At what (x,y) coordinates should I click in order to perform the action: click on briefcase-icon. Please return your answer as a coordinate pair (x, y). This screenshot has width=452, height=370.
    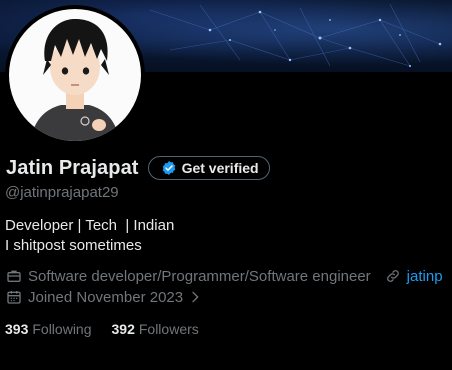
    Looking at the image, I should click on (14, 276).